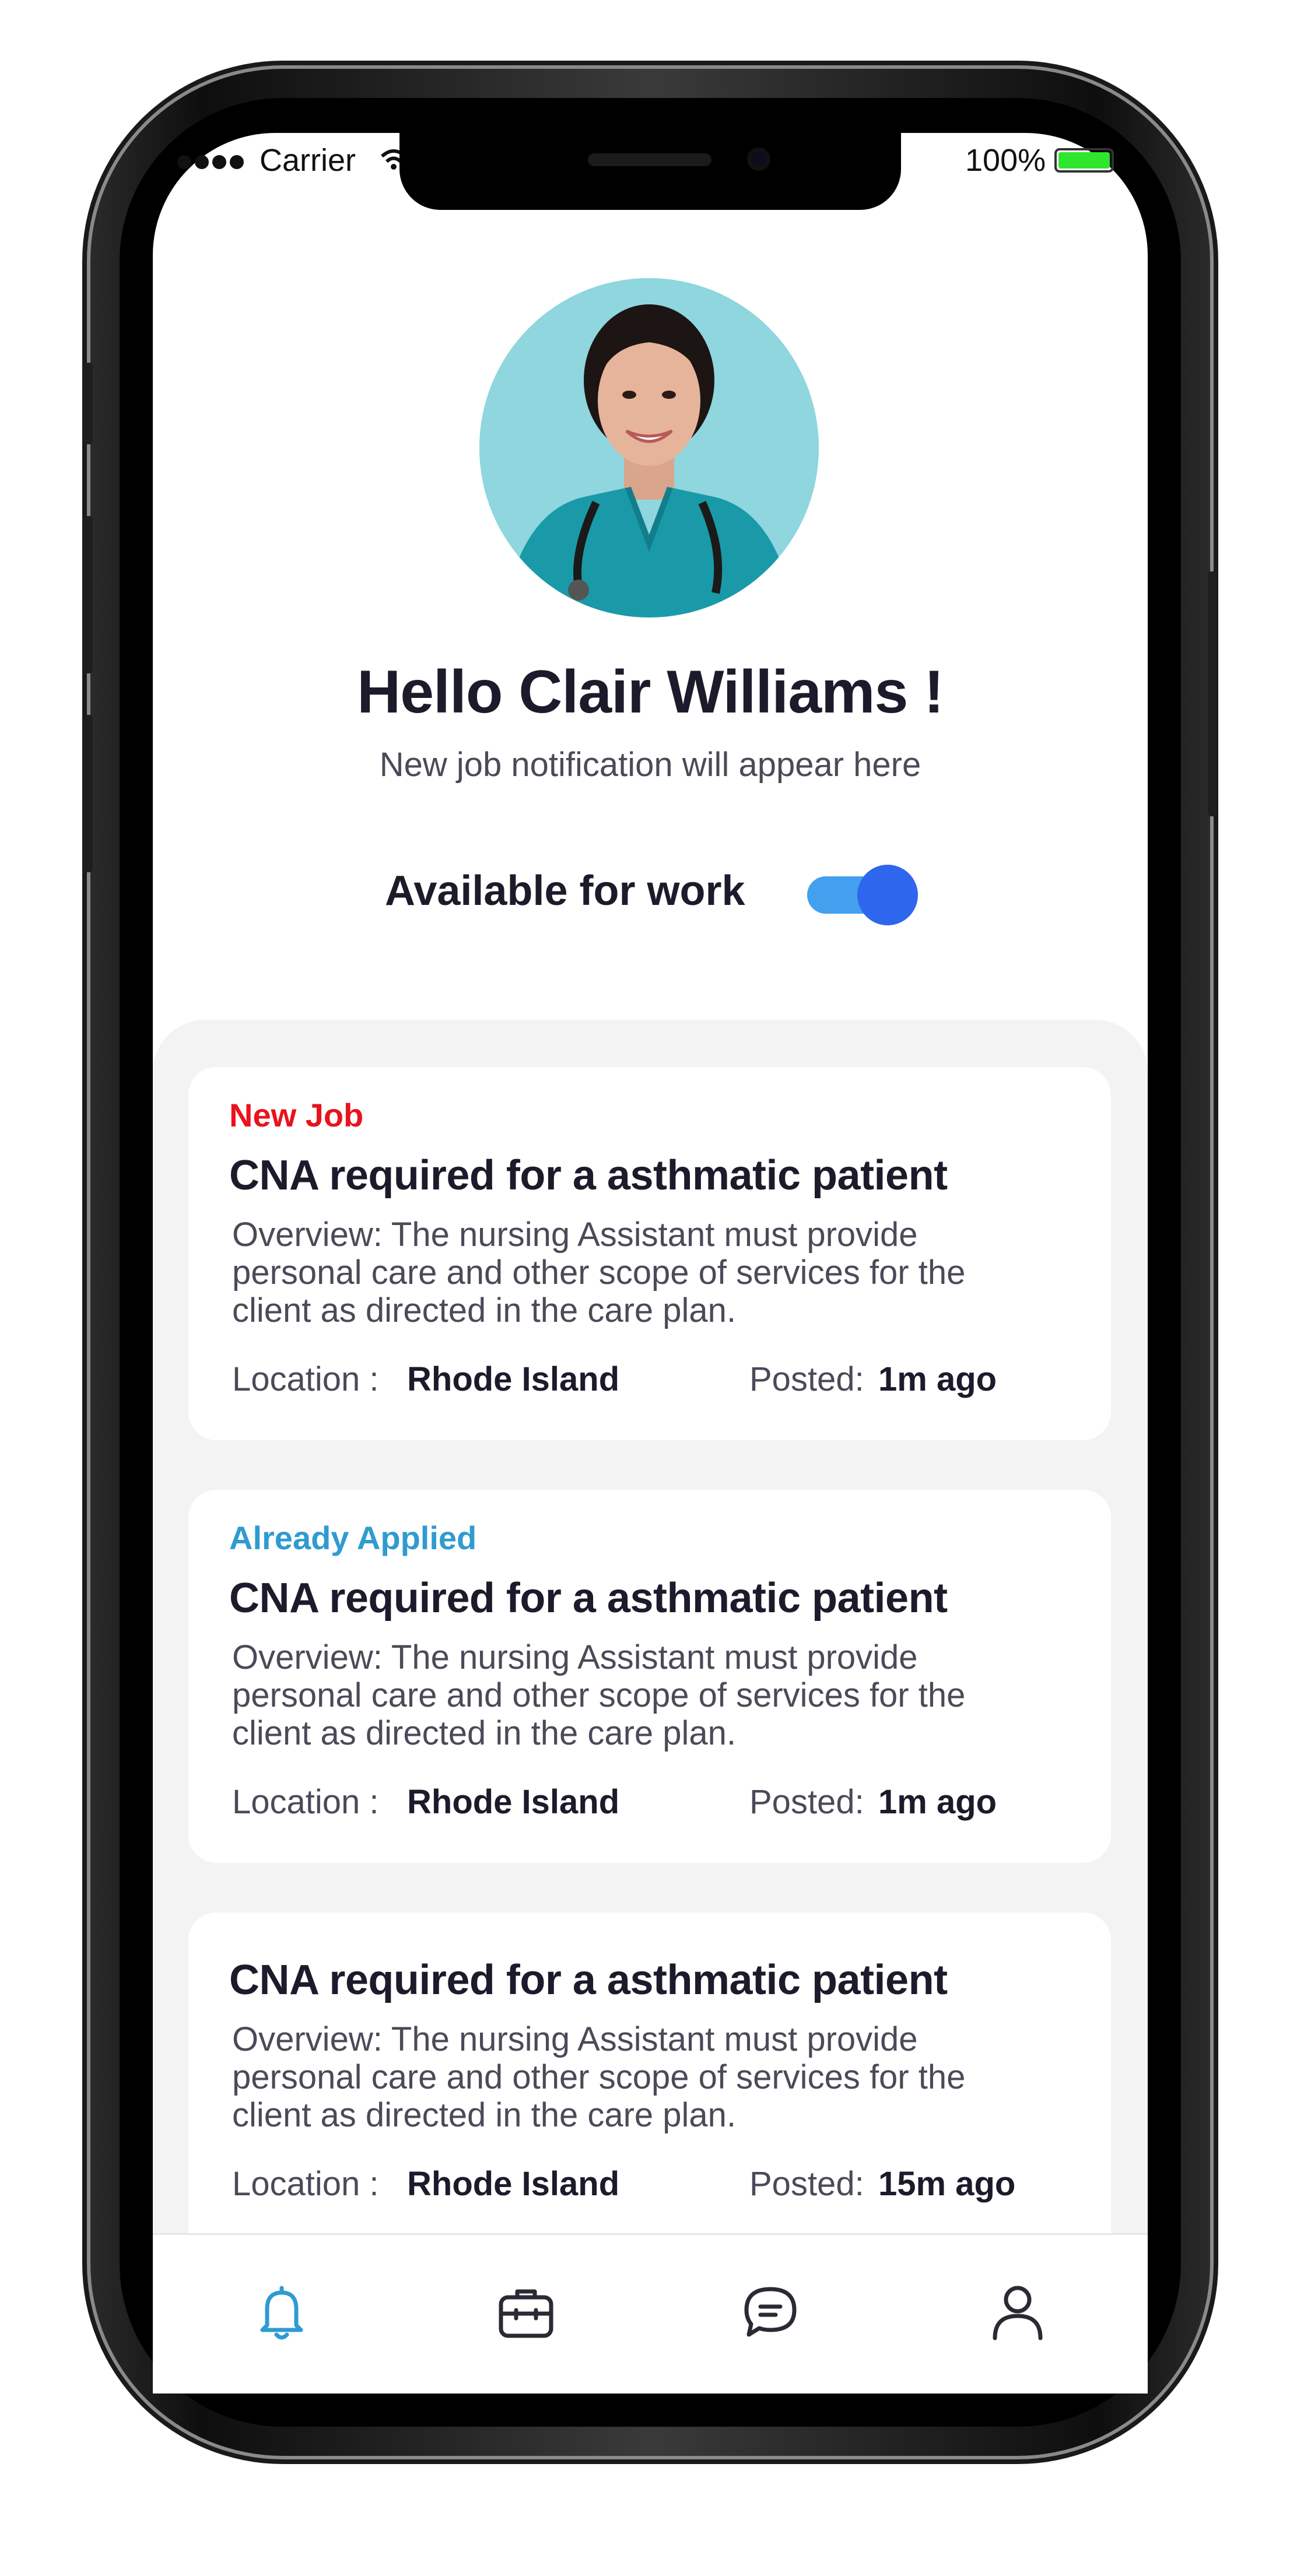 The image size is (1297, 2576). Describe the element at coordinates (526, 2312) in the screenshot. I see `briefcase-icon` at that location.